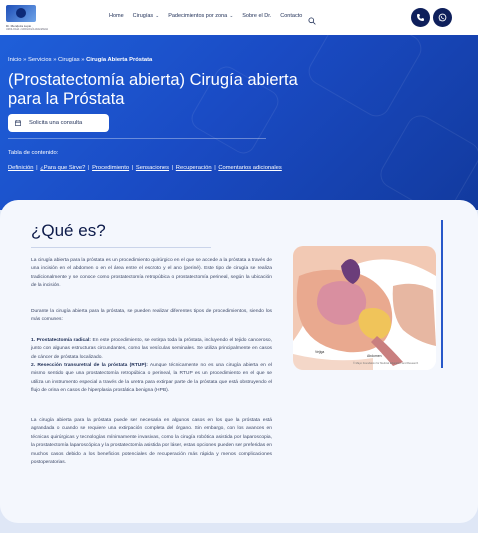 This screenshot has height=533, width=478. Describe the element at coordinates (69, 60) in the screenshot. I see `breadcrumb-item: Cirugías` at that location.